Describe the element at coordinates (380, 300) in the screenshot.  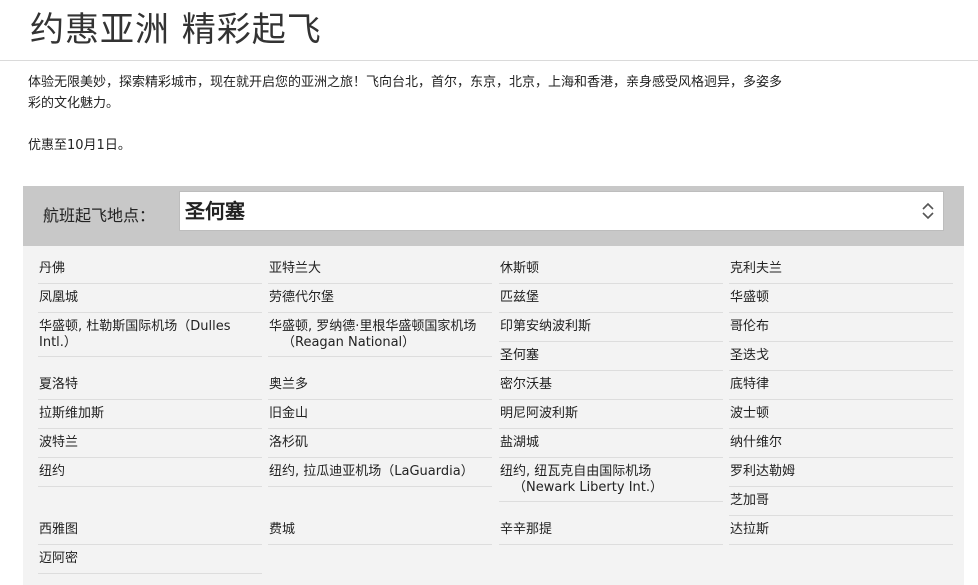
I see `city-link: 劳德代尔堡` at that location.